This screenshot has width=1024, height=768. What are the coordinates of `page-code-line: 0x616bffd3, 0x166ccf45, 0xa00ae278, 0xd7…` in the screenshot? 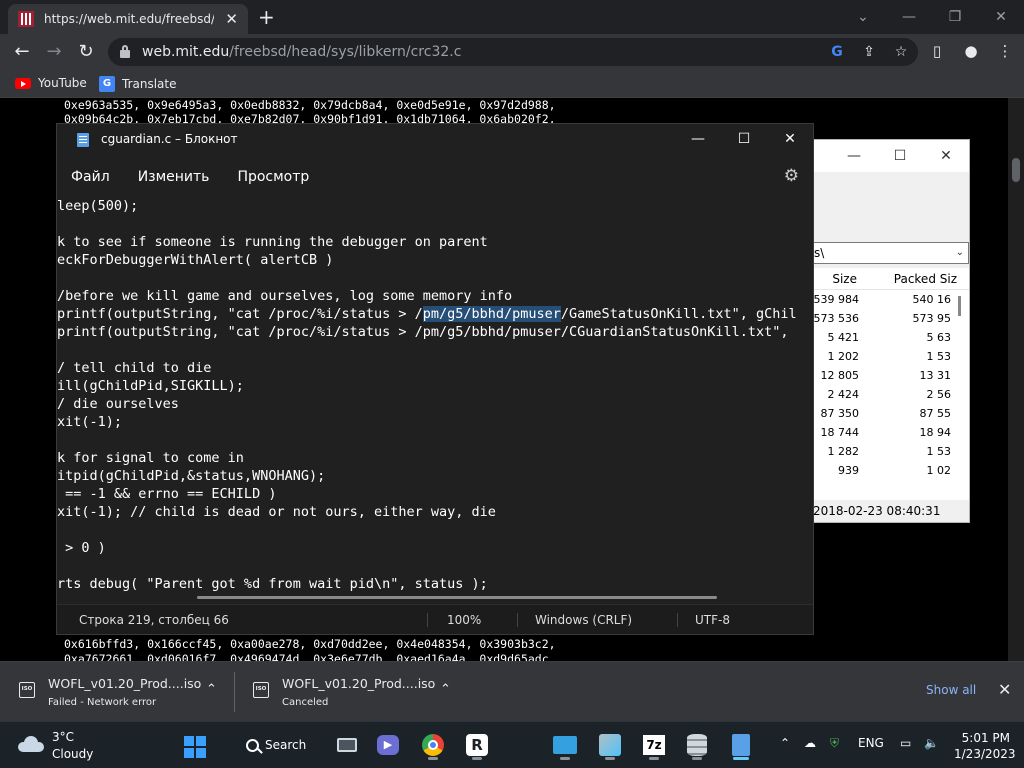 It's located at (310, 644).